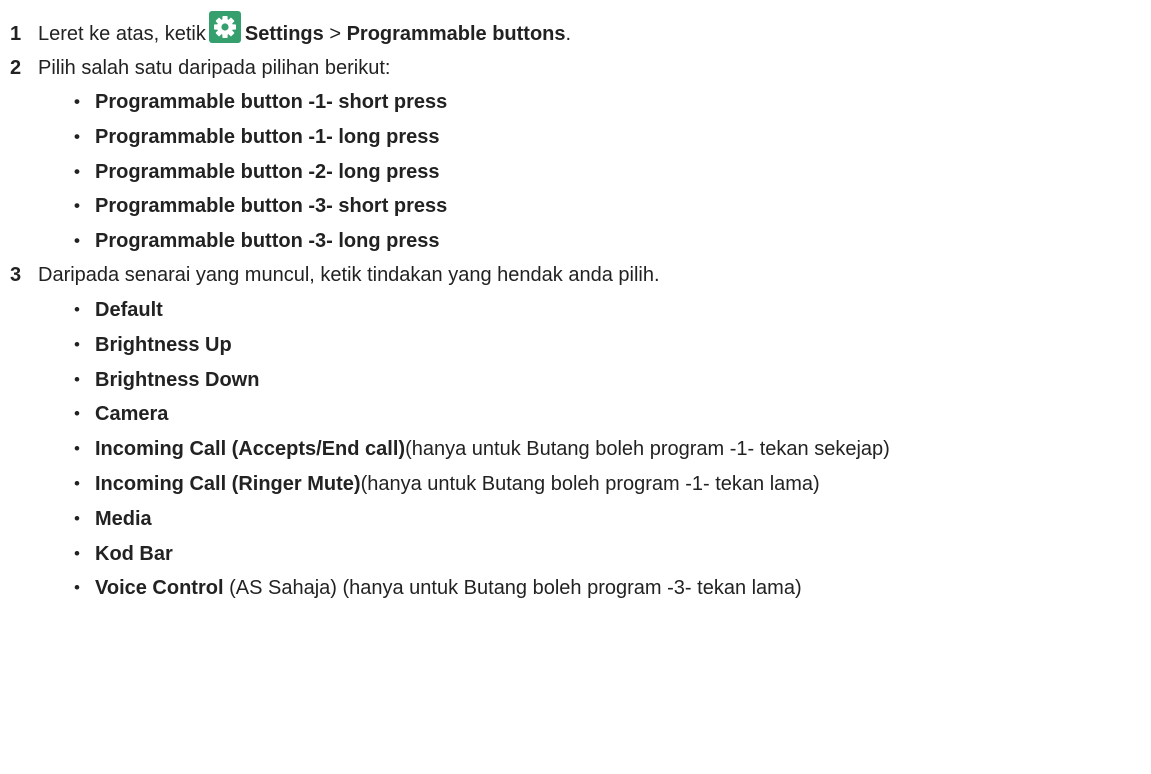  What do you see at coordinates (16, 33) in the screenshot?
I see `step-number: 1` at bounding box center [16, 33].